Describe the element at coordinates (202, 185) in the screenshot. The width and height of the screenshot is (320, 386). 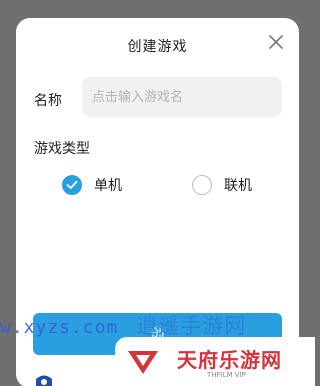
I see `radio-unchecked-icon` at that location.